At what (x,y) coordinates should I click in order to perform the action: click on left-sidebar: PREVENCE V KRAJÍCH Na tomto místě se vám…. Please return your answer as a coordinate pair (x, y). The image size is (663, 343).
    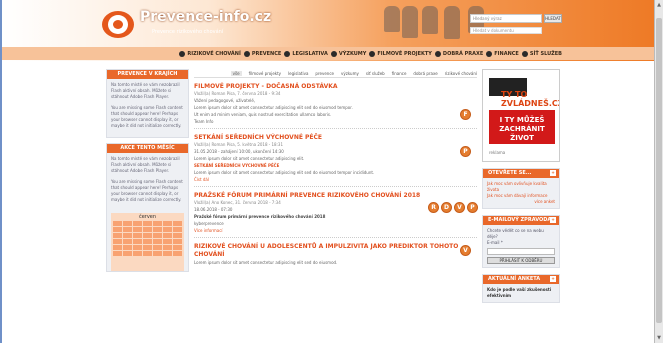
    Looking at the image, I should click on (147, 173).